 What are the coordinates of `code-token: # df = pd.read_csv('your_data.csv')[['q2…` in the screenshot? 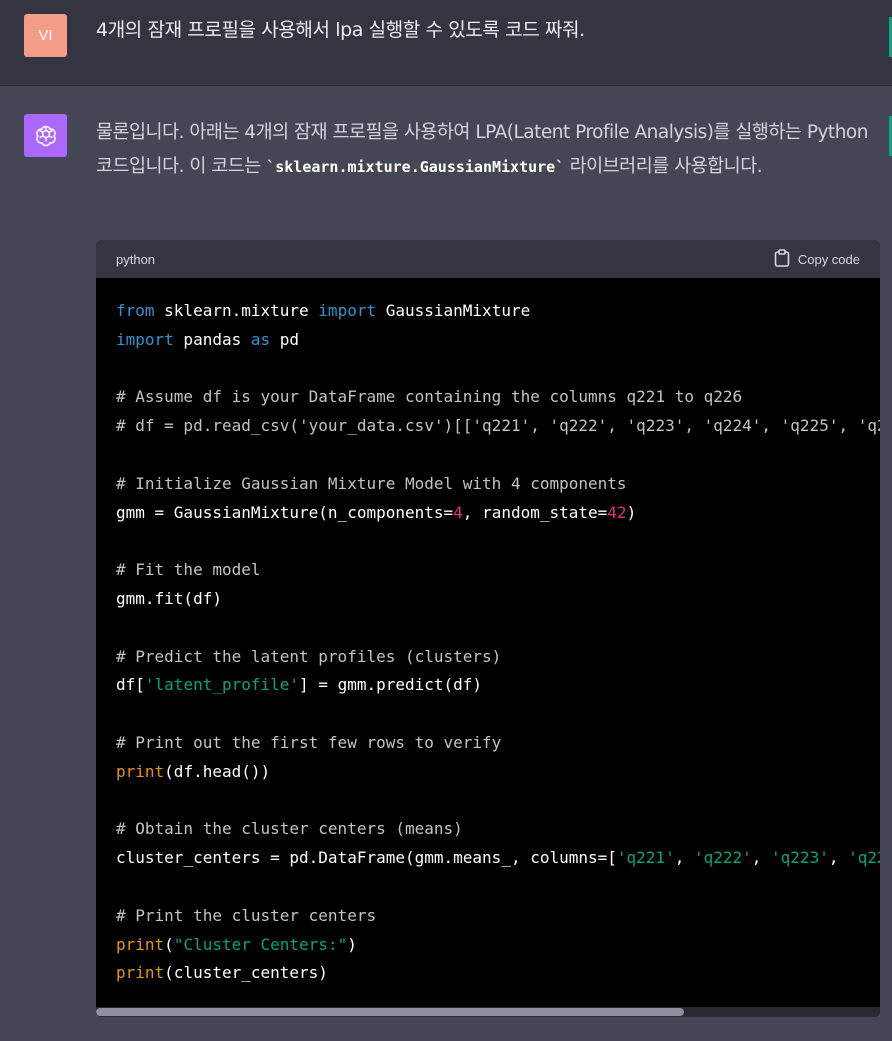 It's located at (498, 426).